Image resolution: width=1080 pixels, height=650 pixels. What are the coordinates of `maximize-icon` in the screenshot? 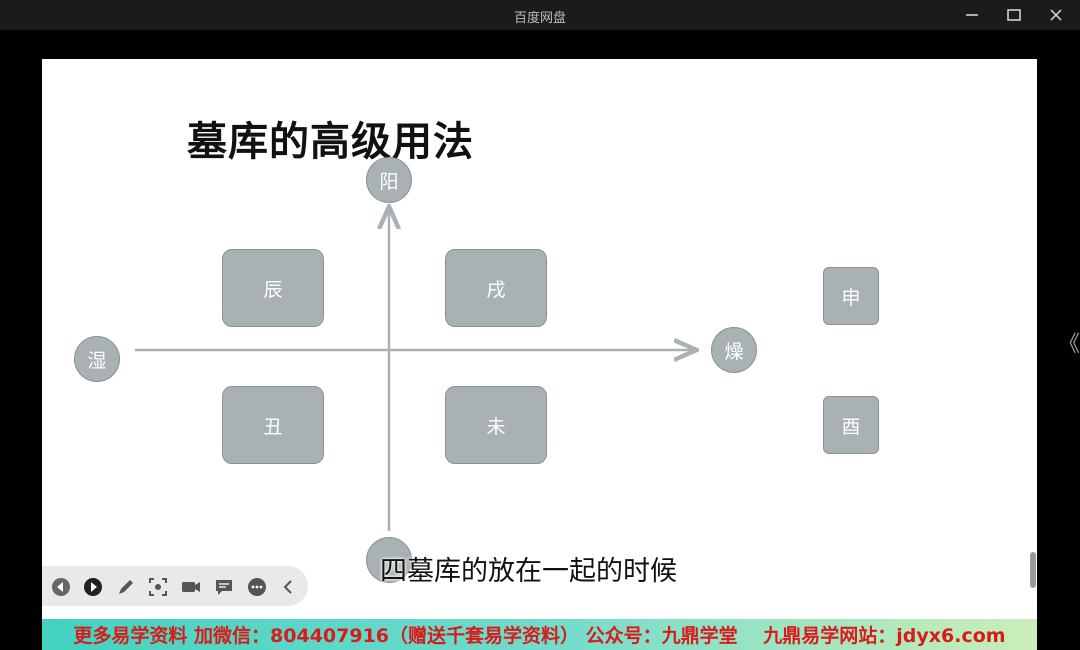 It's located at (1014, 15).